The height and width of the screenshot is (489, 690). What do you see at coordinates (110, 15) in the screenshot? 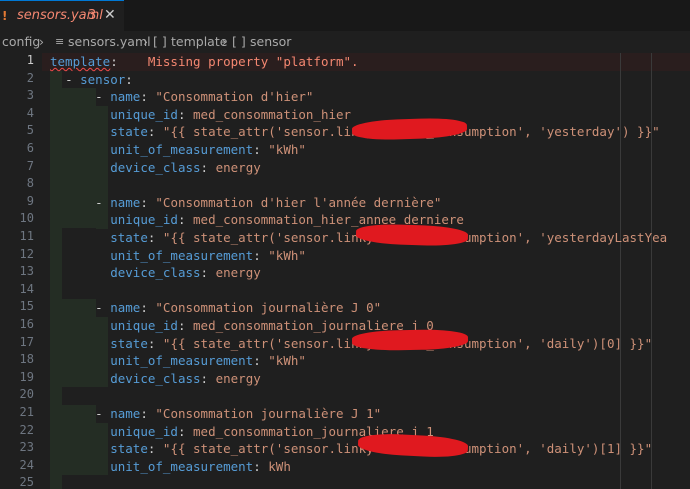
I see `close-icon: ✕` at bounding box center [110, 15].